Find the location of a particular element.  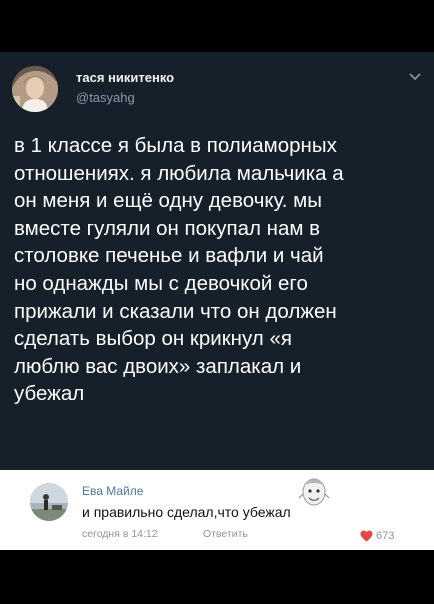

comment-author-name: Ева Майле is located at coordinates (112, 491).